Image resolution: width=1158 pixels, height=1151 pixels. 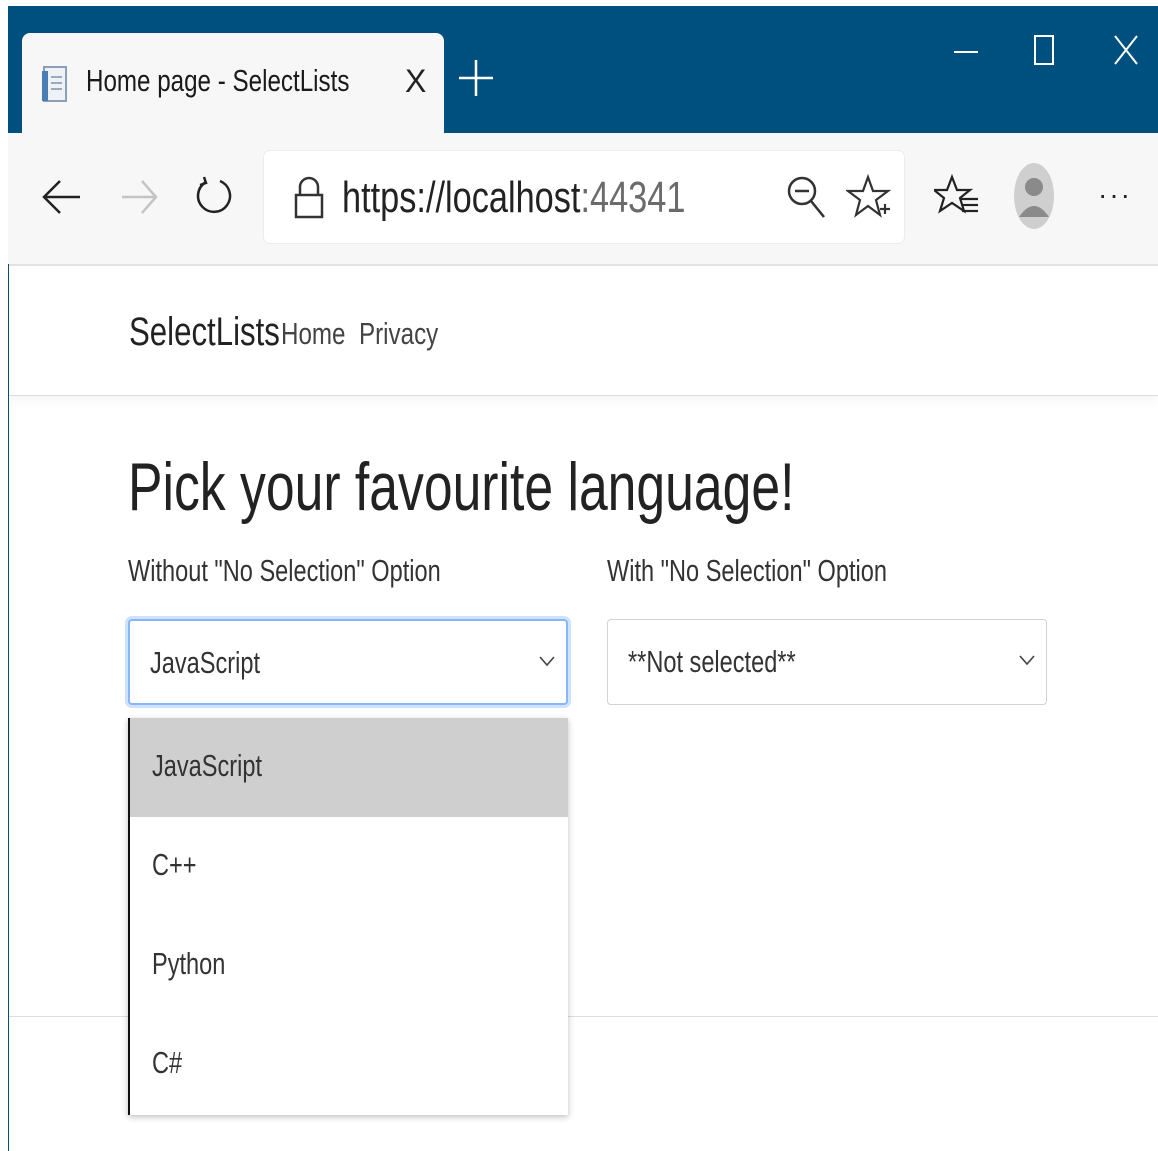 What do you see at coordinates (313, 334) in the screenshot?
I see `nav-link-home: Home` at bounding box center [313, 334].